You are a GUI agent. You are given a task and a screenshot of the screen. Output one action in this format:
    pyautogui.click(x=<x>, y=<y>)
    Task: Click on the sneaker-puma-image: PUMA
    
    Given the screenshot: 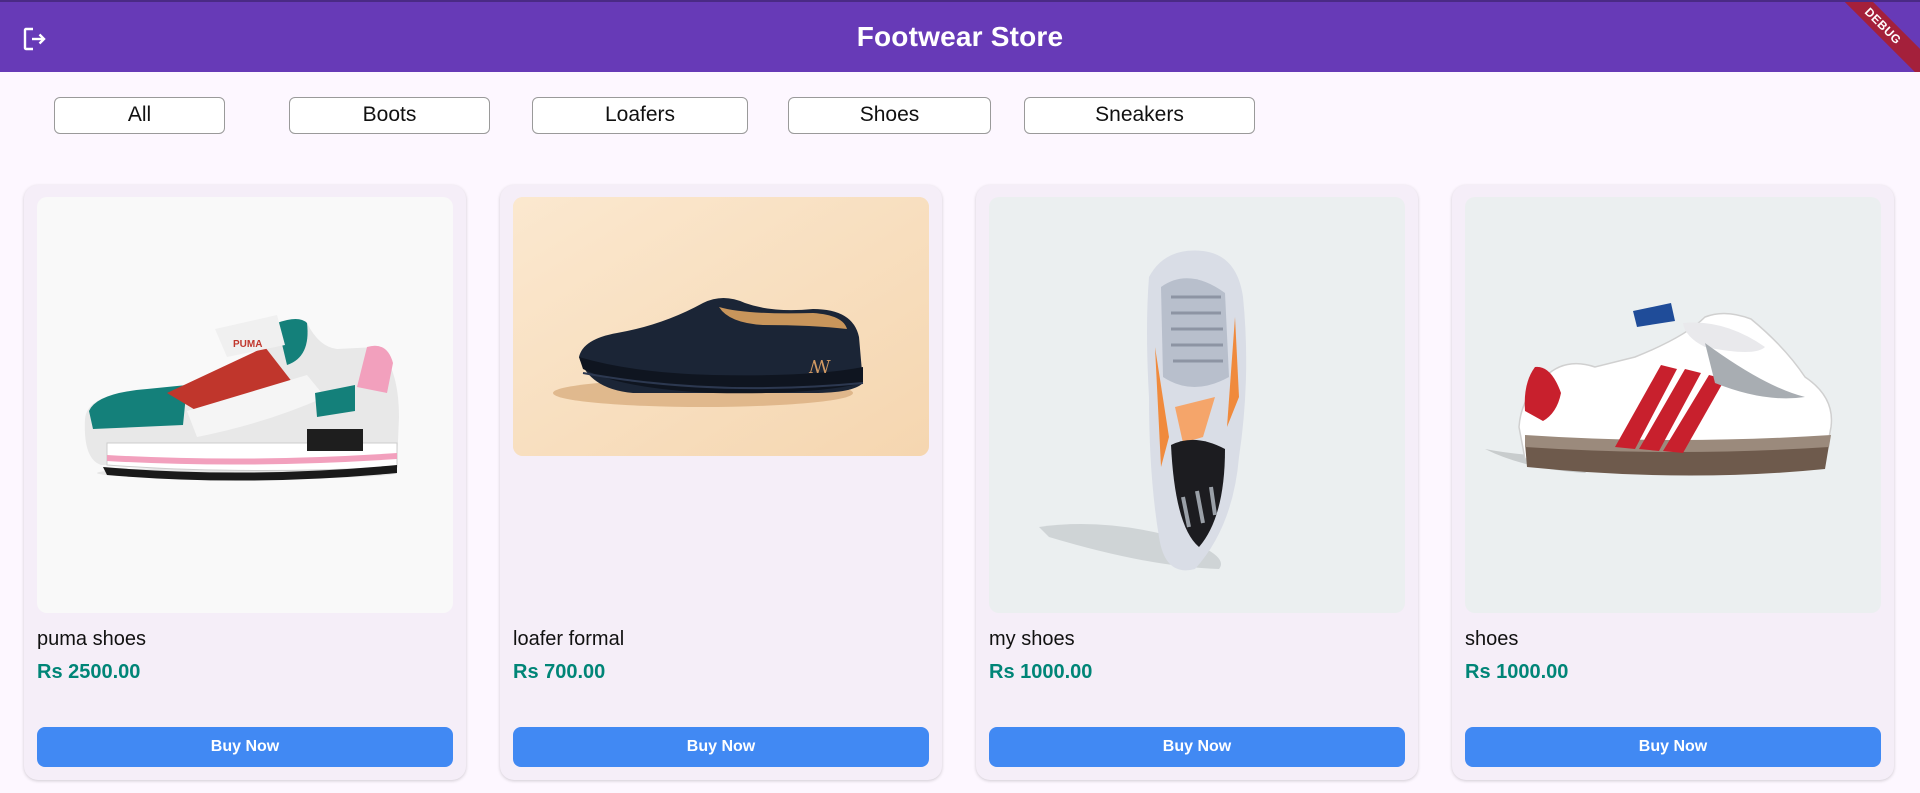 What is the action you would take?
    pyautogui.click(x=242, y=398)
    